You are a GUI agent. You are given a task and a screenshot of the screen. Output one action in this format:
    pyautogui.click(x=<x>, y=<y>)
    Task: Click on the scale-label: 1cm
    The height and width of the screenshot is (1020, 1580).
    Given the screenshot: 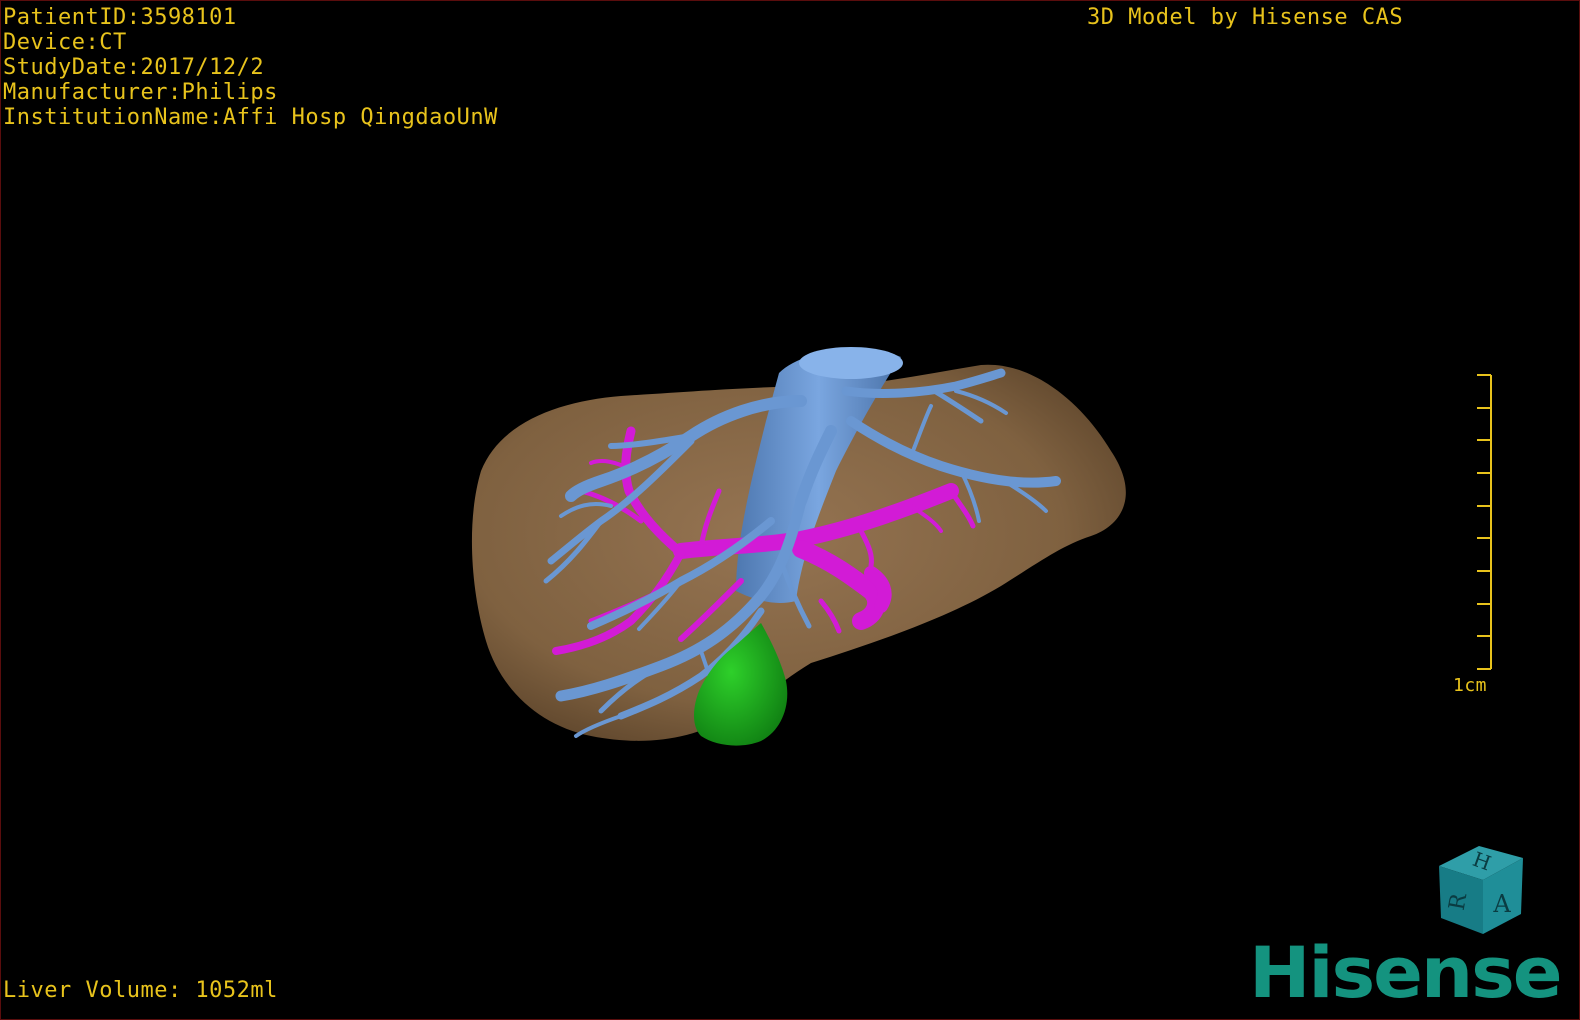 What is the action you would take?
    pyautogui.click(x=1470, y=685)
    